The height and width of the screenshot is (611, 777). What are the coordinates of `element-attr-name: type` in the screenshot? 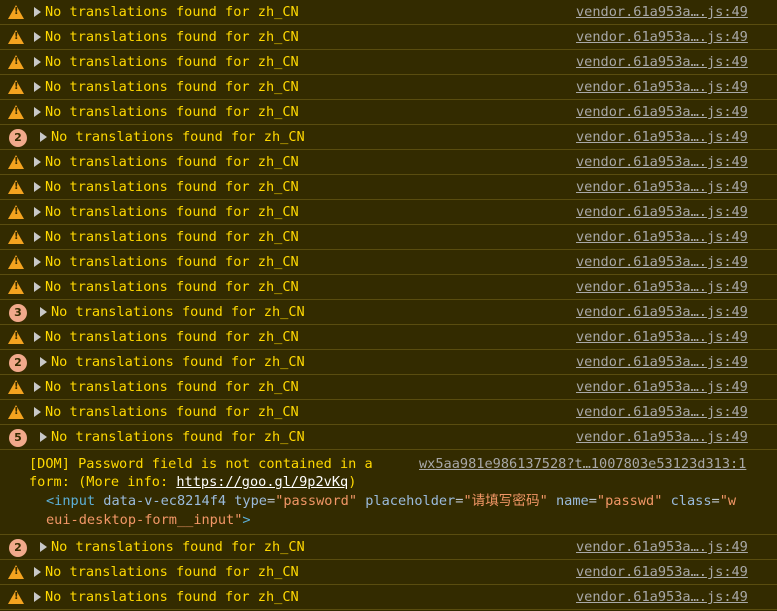 It's located at (250, 501).